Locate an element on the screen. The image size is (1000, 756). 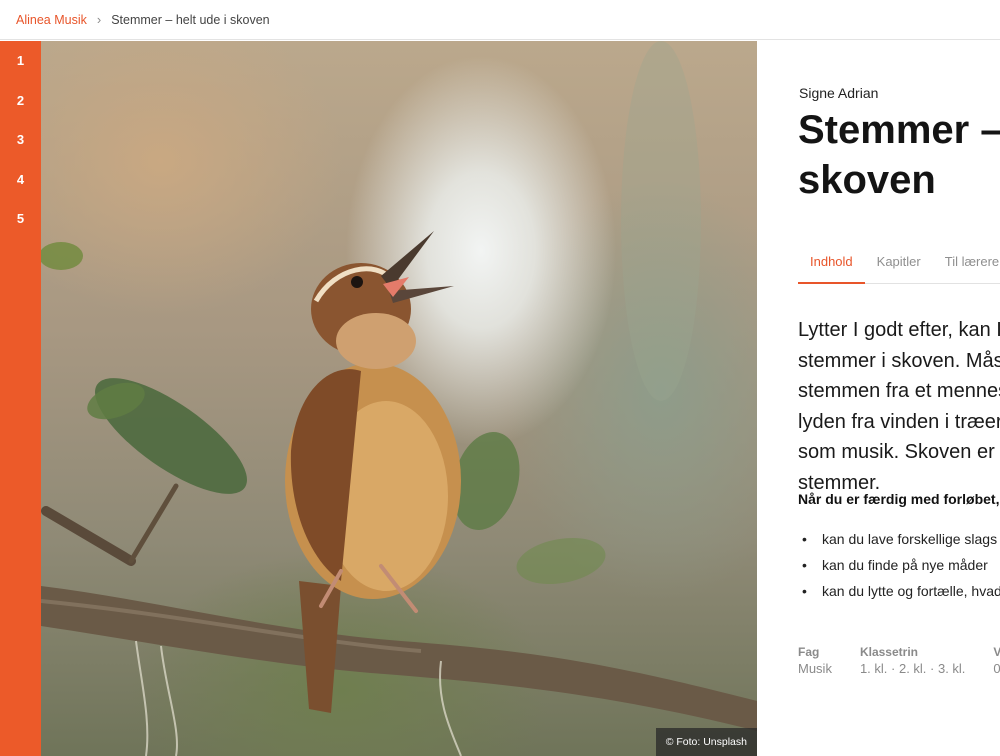
meta-subject: Fag Musik is located at coordinates (815, 660).